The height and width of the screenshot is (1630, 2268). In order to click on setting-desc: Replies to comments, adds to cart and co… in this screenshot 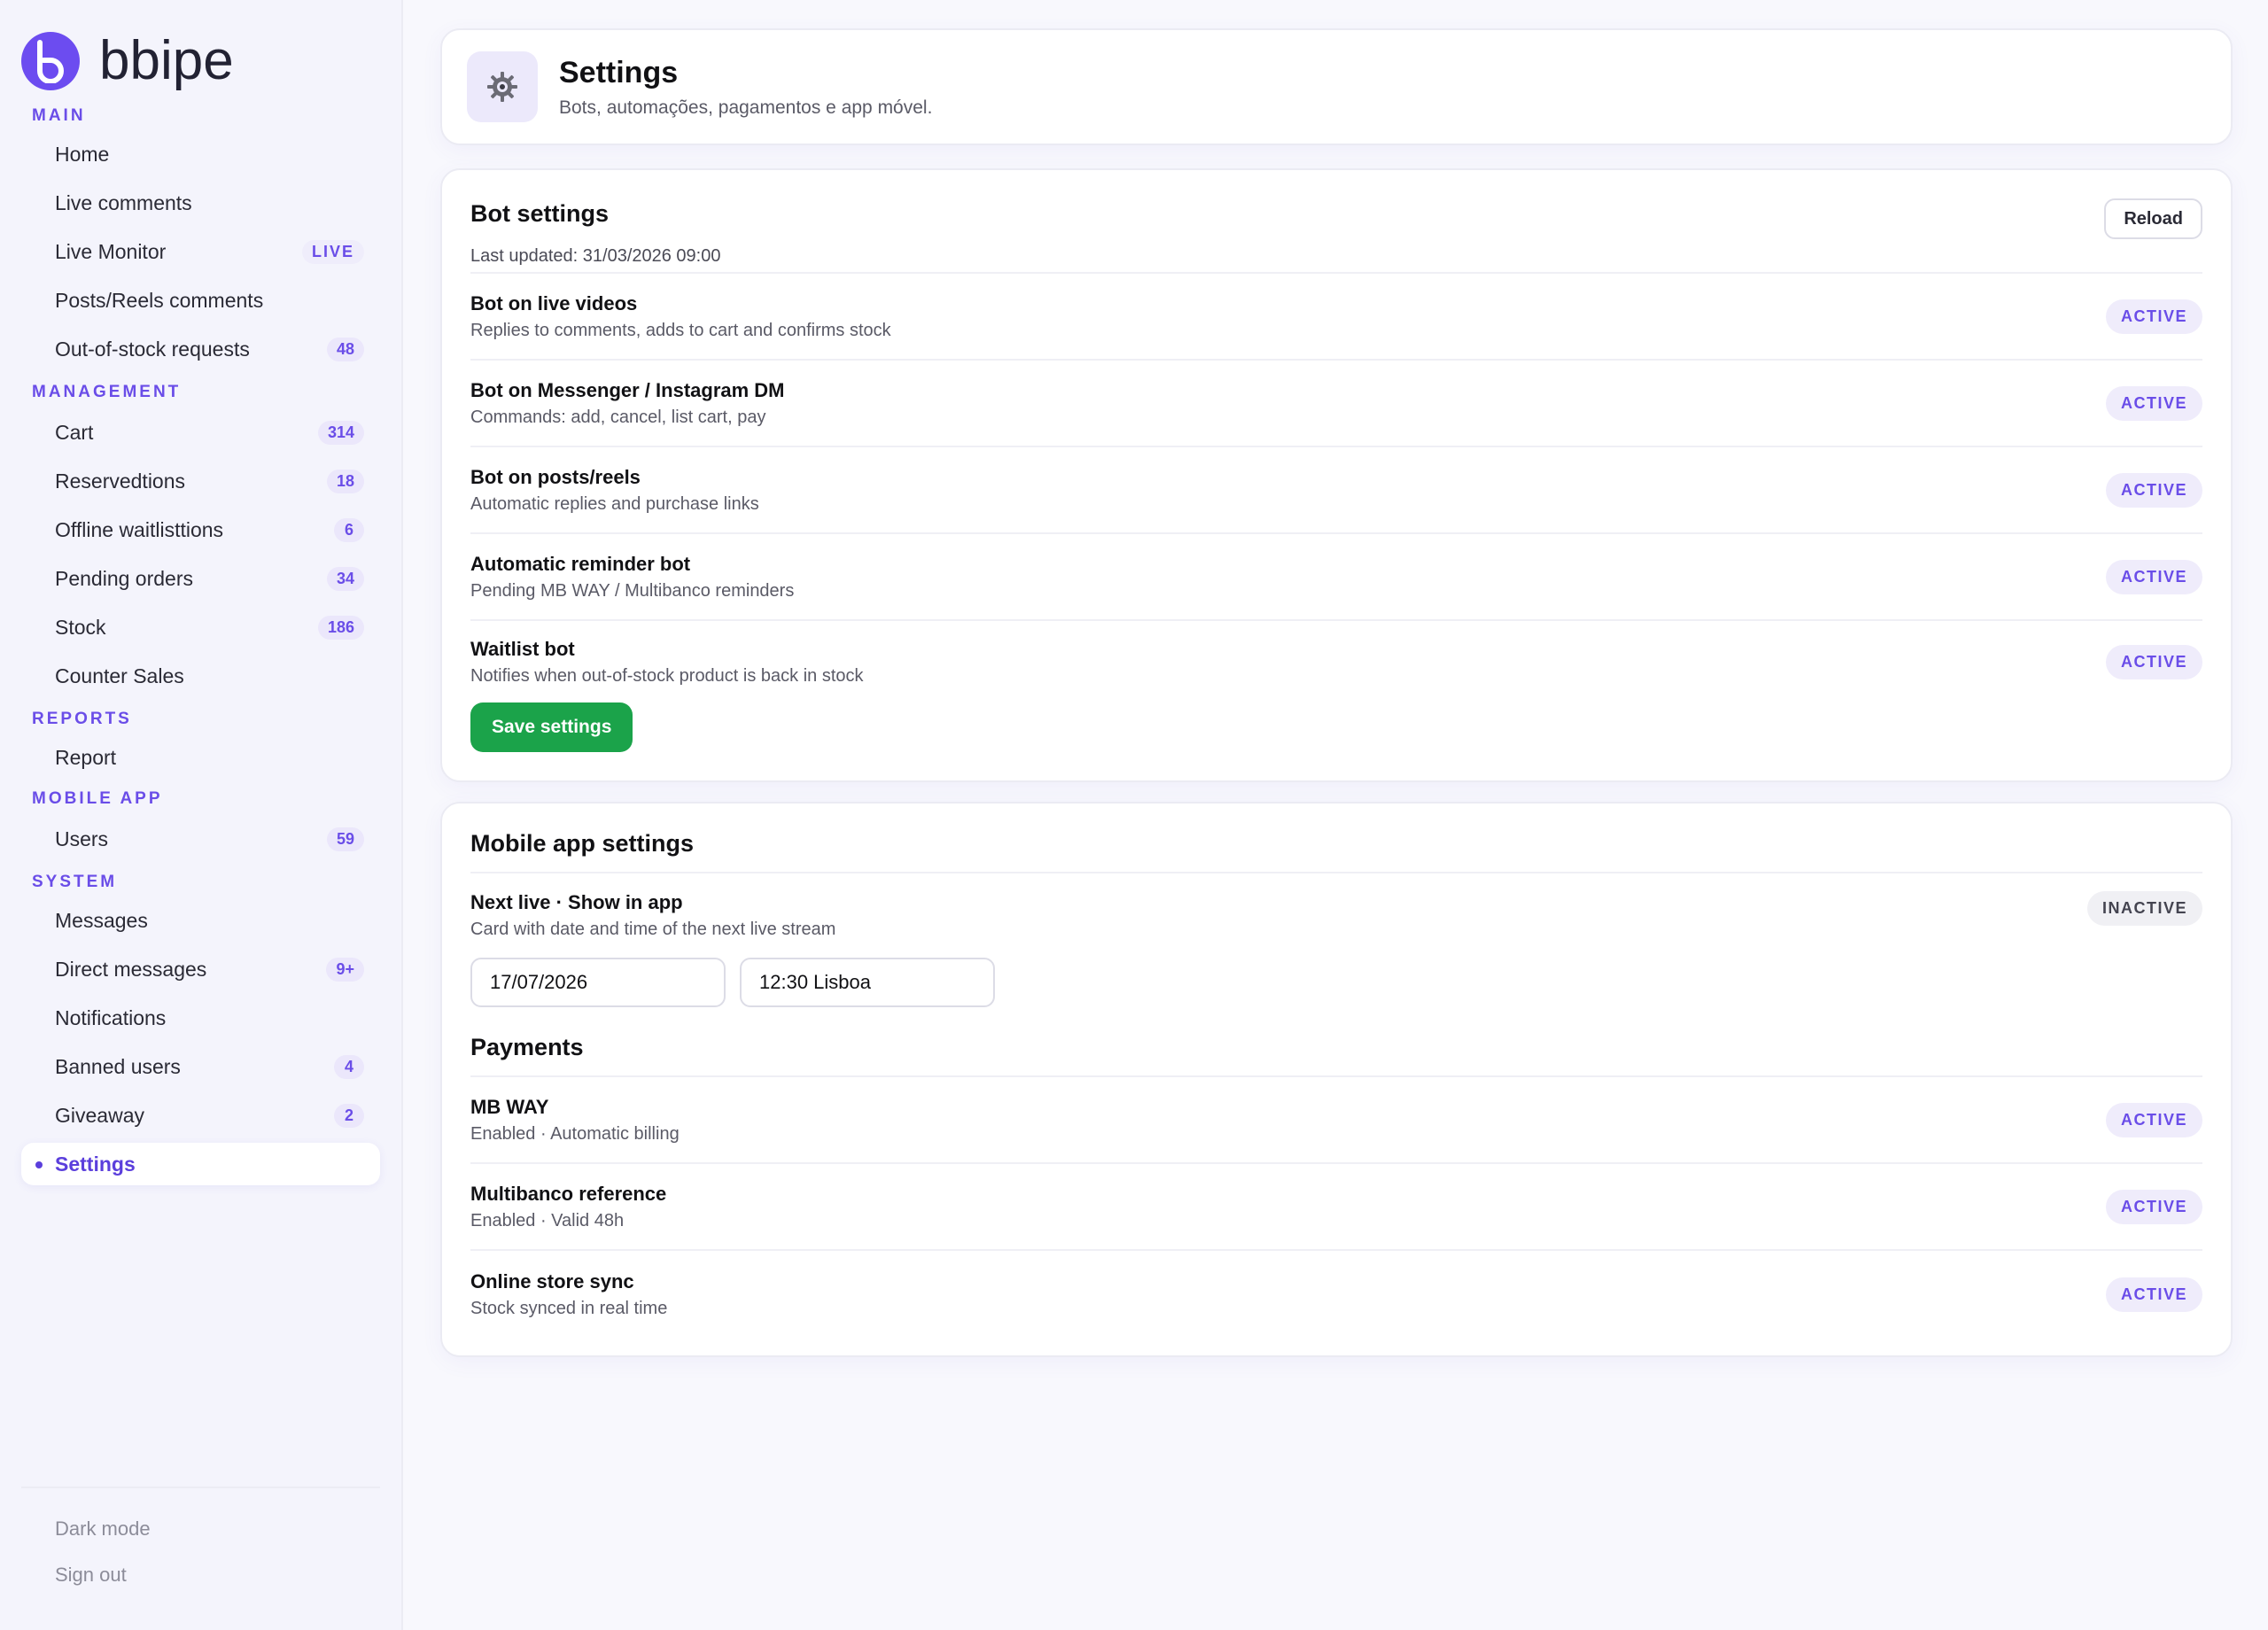, I will do `click(680, 330)`.